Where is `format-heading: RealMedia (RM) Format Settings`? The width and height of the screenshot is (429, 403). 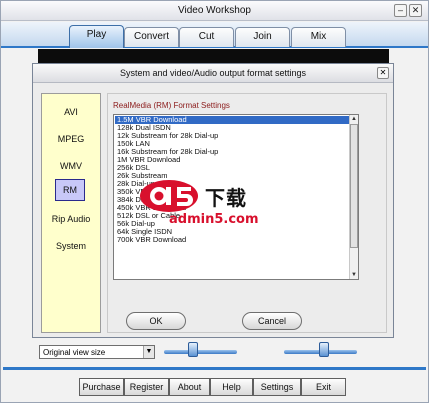
format-heading: RealMedia (RM) Format Settings is located at coordinates (171, 105).